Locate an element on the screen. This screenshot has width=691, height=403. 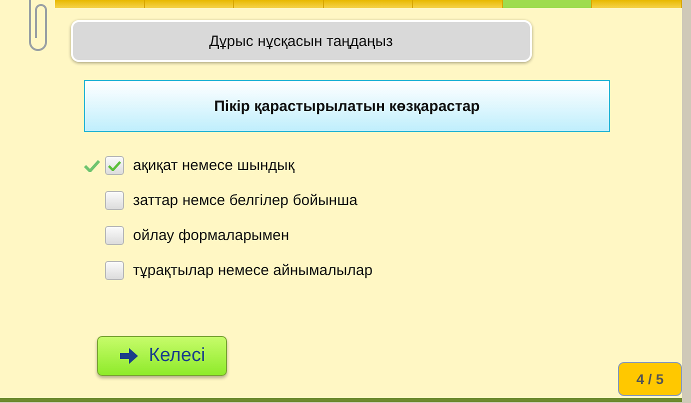
check-icon is located at coordinates (114, 165).